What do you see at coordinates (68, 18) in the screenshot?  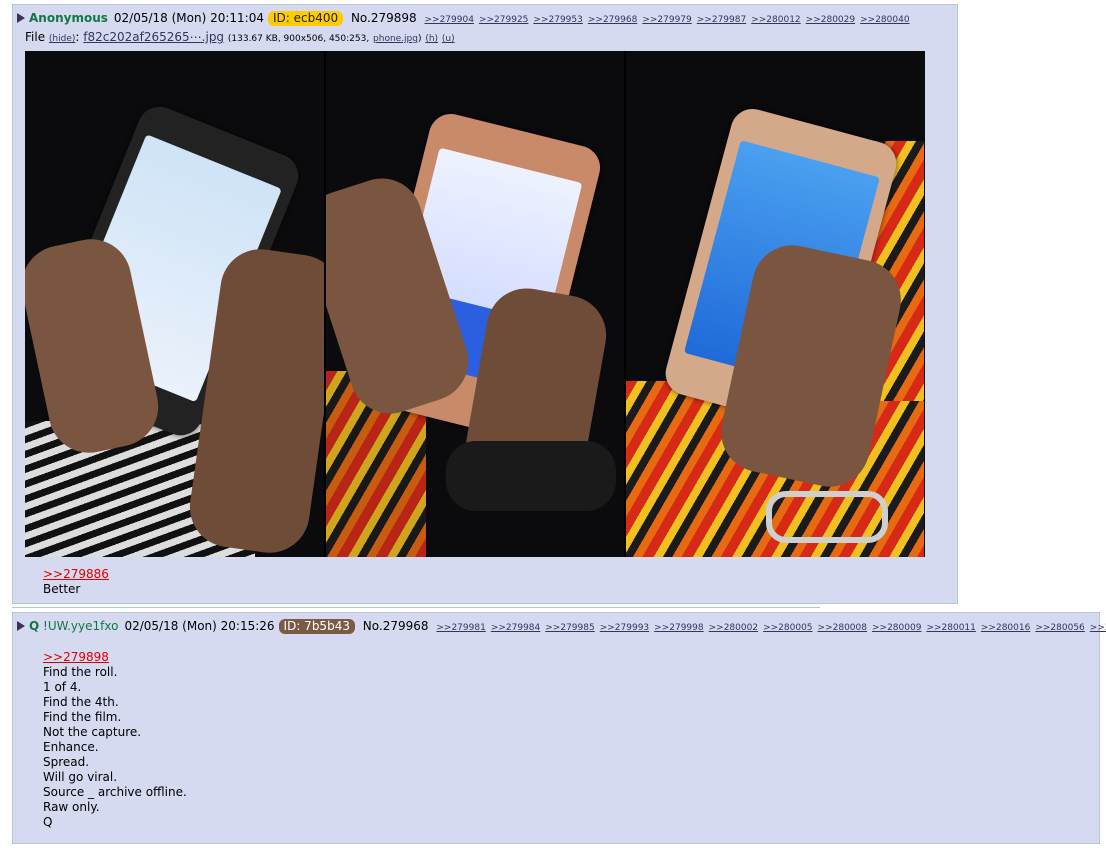 I see `poster-name: Anonymous` at bounding box center [68, 18].